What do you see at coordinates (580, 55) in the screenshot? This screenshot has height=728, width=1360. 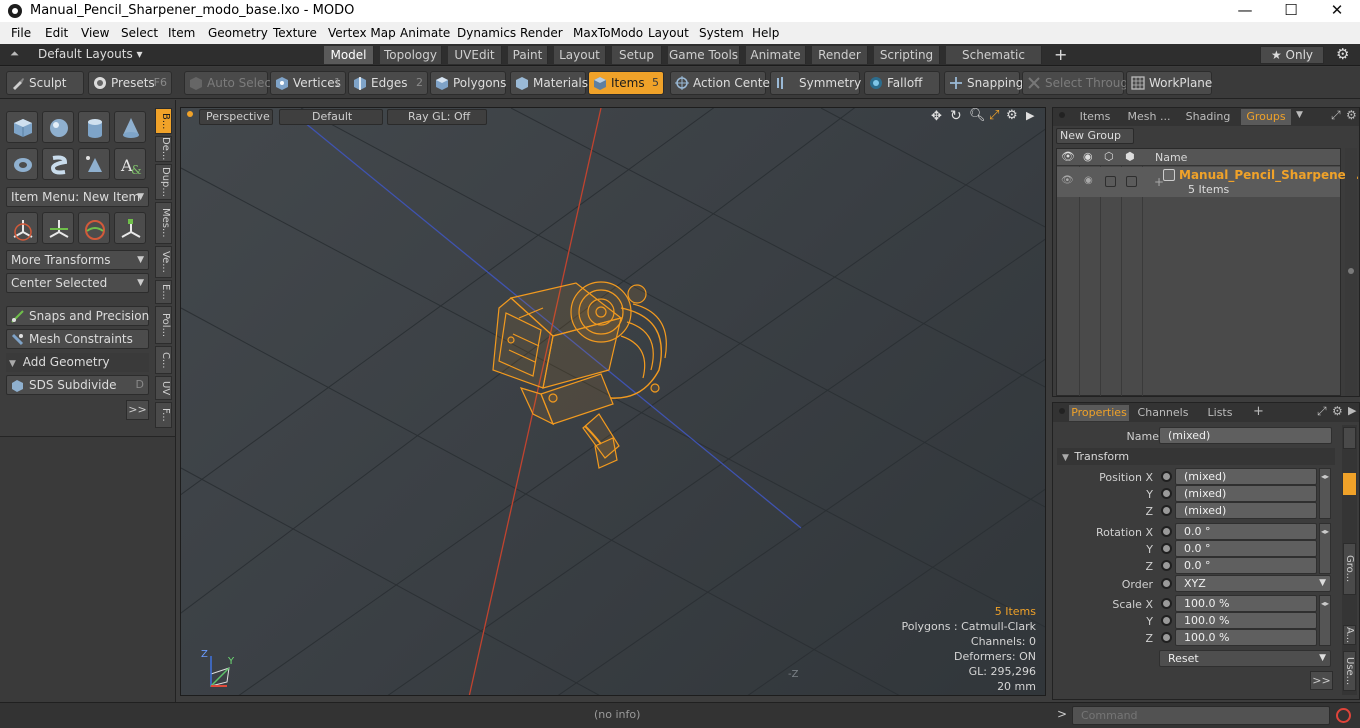 I see `tab-layout: Layout` at bounding box center [580, 55].